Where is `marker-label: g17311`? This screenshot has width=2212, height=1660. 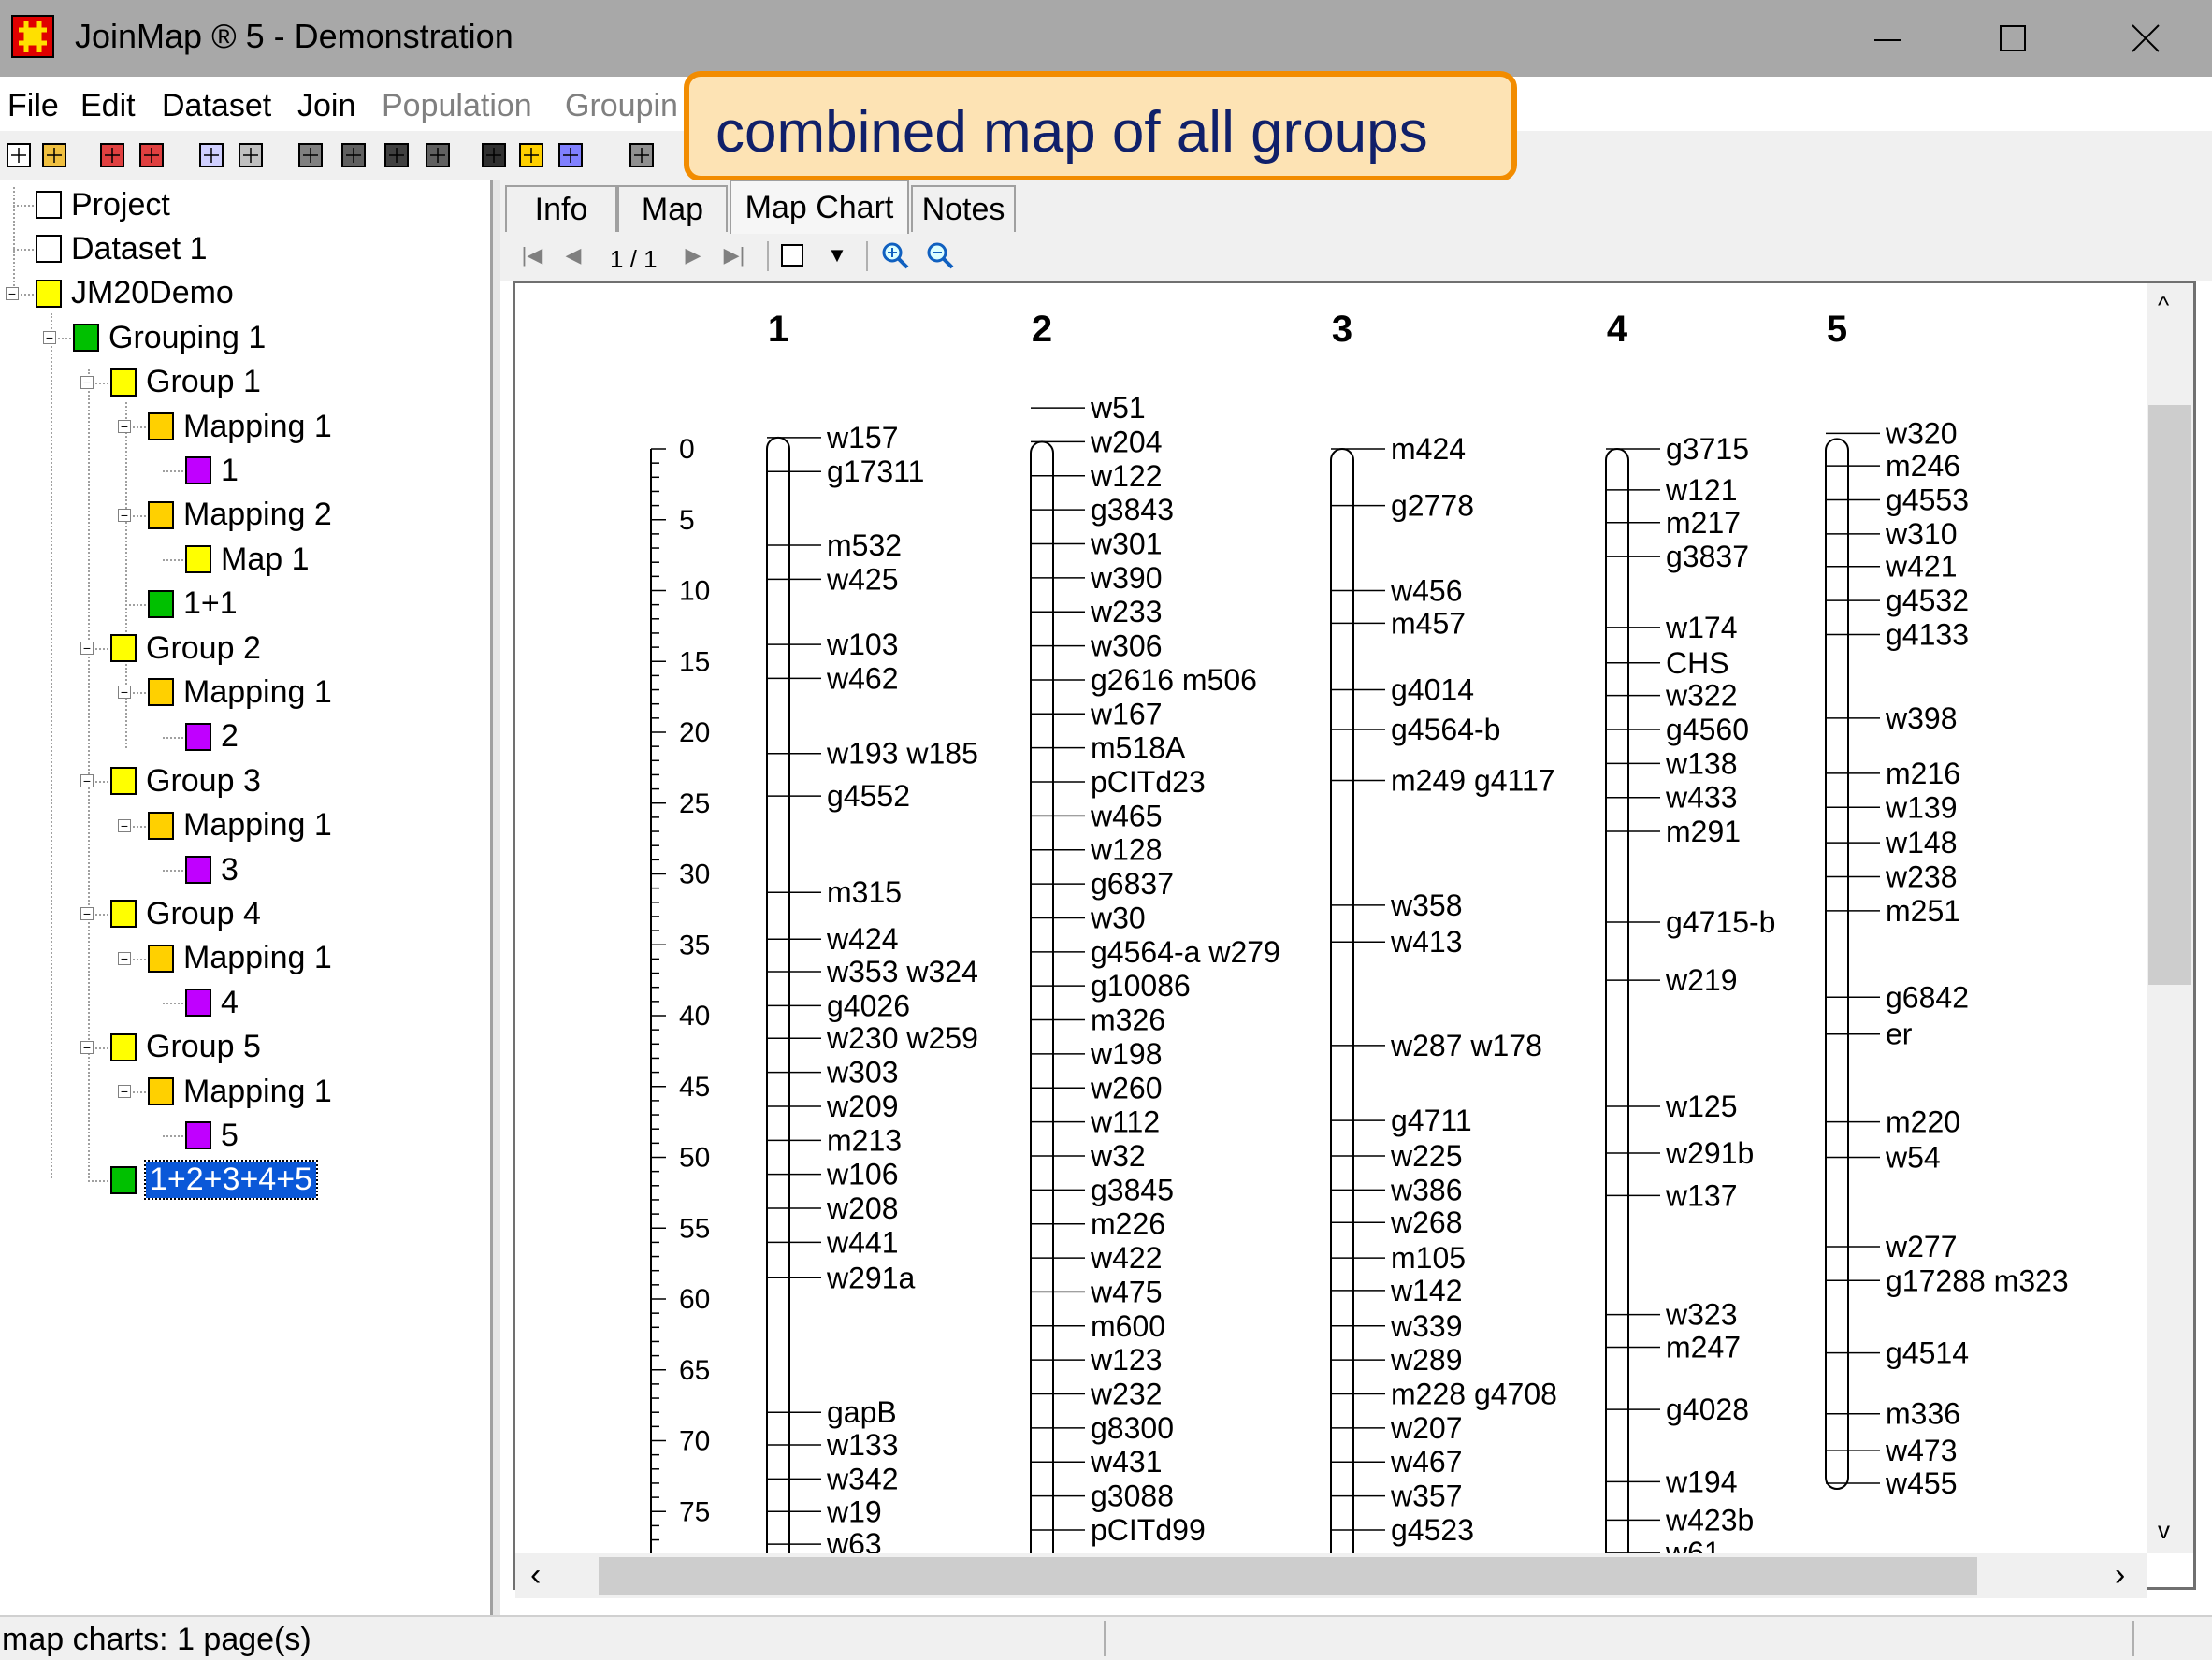 marker-label: g17311 is located at coordinates (876, 471).